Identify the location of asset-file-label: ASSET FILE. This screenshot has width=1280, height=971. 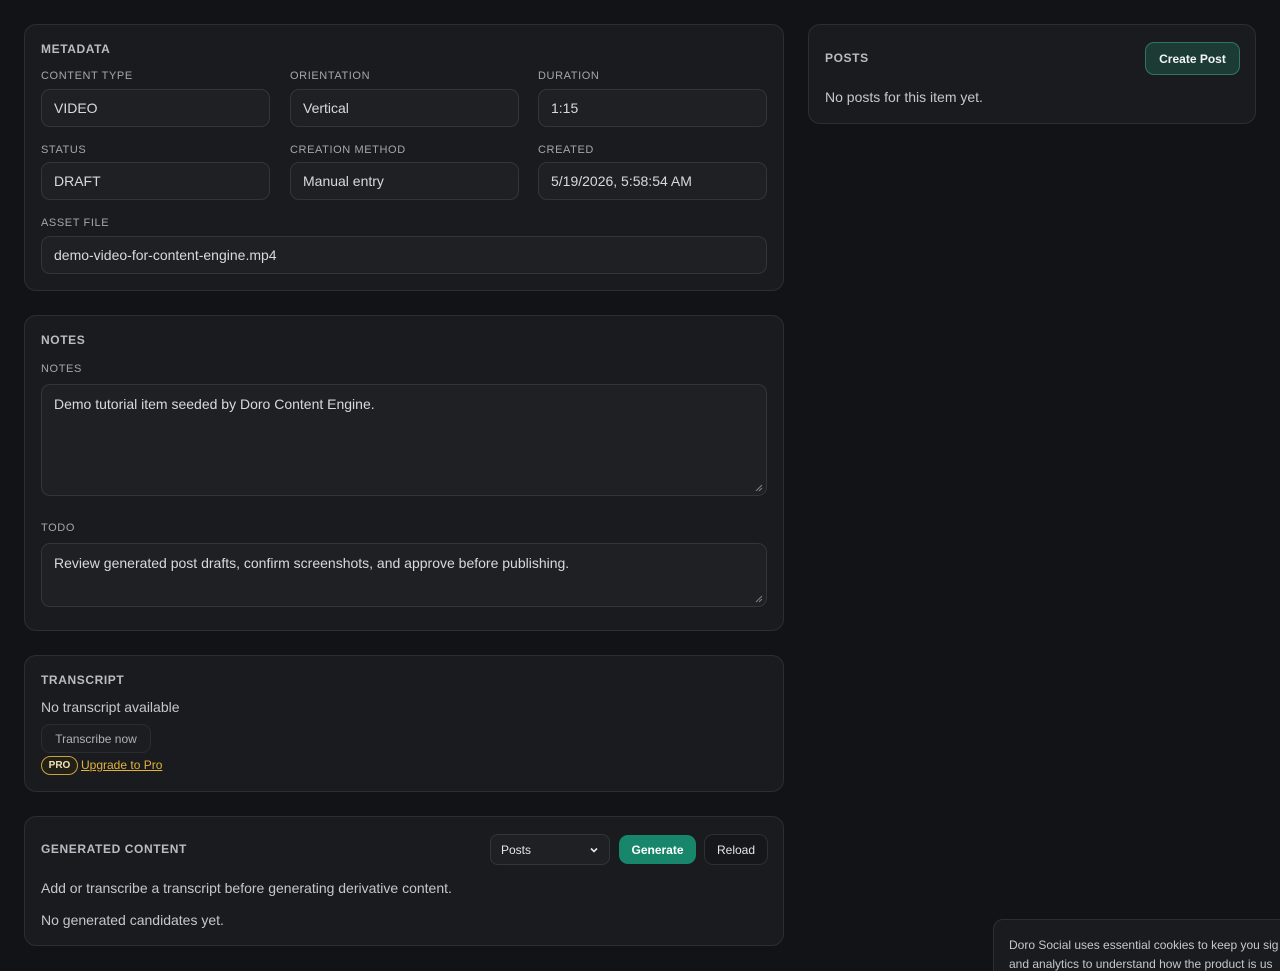
(75, 223).